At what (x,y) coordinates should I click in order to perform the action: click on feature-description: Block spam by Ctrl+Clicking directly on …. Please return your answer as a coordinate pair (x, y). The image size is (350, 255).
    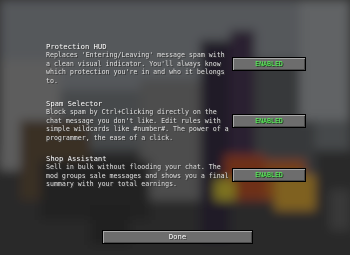
    Looking at the image, I should click on (137, 125).